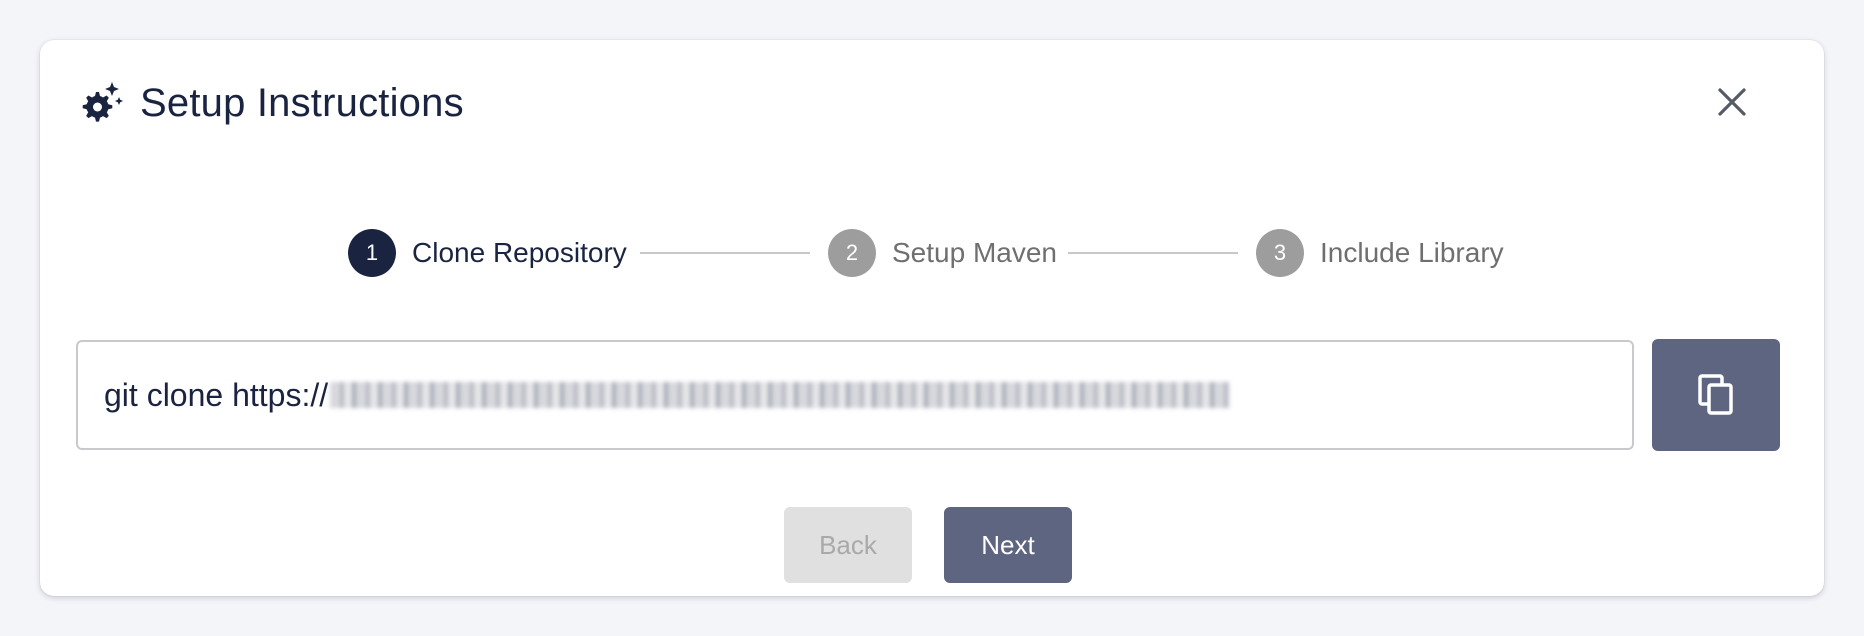  Describe the element at coordinates (1008, 545) in the screenshot. I see `next-button: Next` at that location.